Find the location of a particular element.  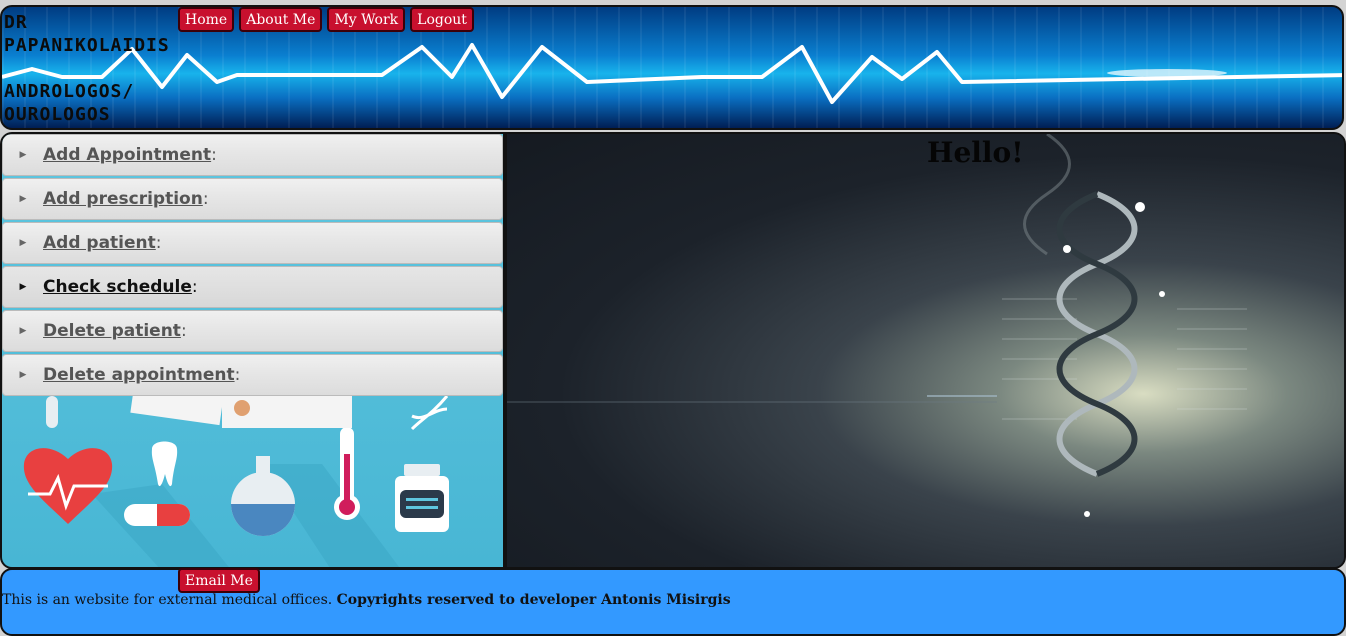

menu-item-label: Check schedule is located at coordinates (117, 287).